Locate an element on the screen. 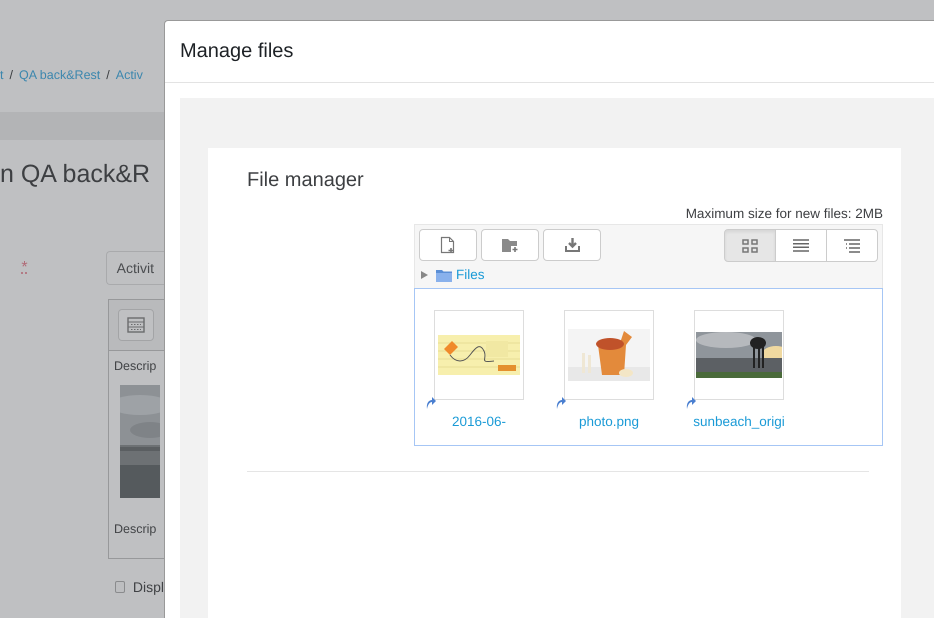 This screenshot has width=934, height=618. new-folder-button is located at coordinates (510, 245).